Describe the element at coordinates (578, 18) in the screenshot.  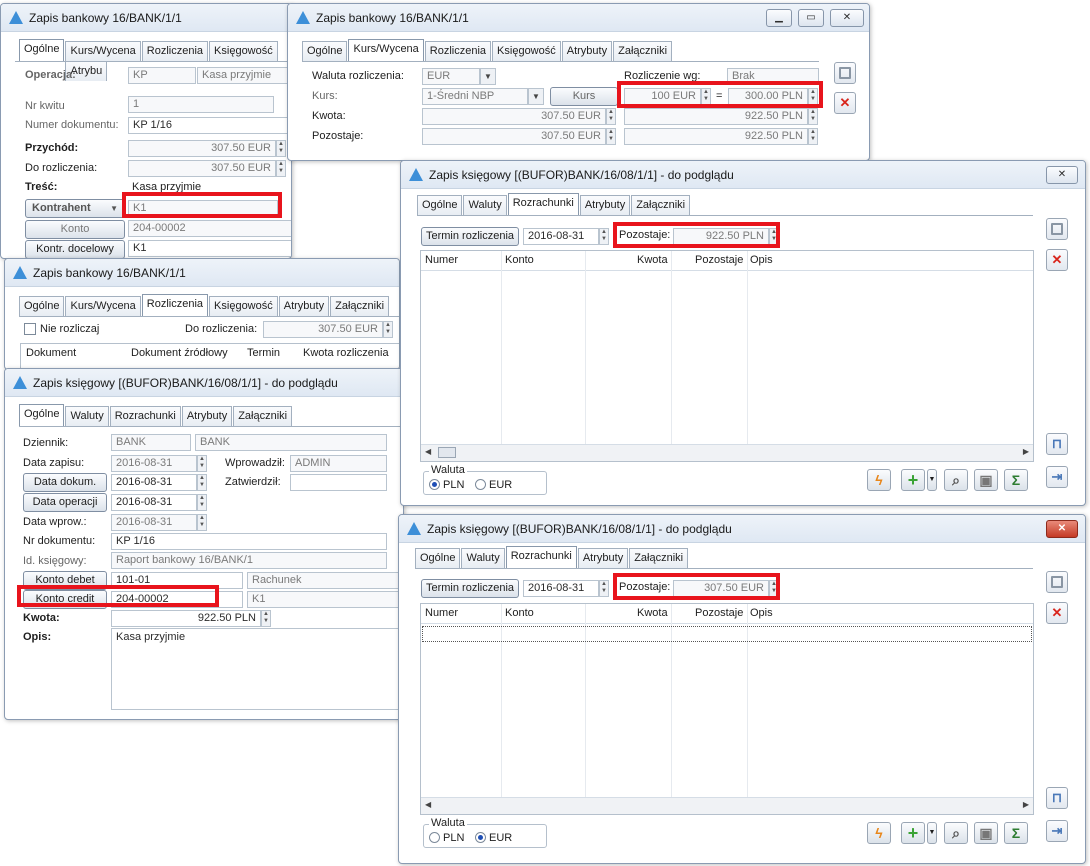
I see `title-bar: Zapis bankowy 16/BANK/1/1 ▁ ▭ ✕` at that location.